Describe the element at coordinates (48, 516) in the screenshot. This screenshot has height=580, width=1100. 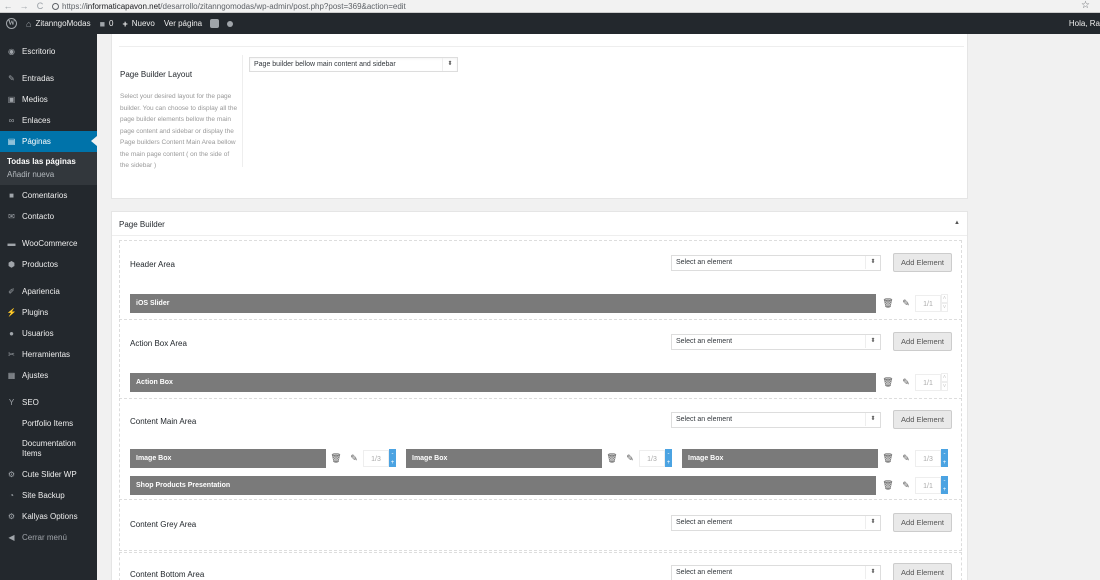
I see `menu-kallyas: ⚙ Kallyas Options` at that location.